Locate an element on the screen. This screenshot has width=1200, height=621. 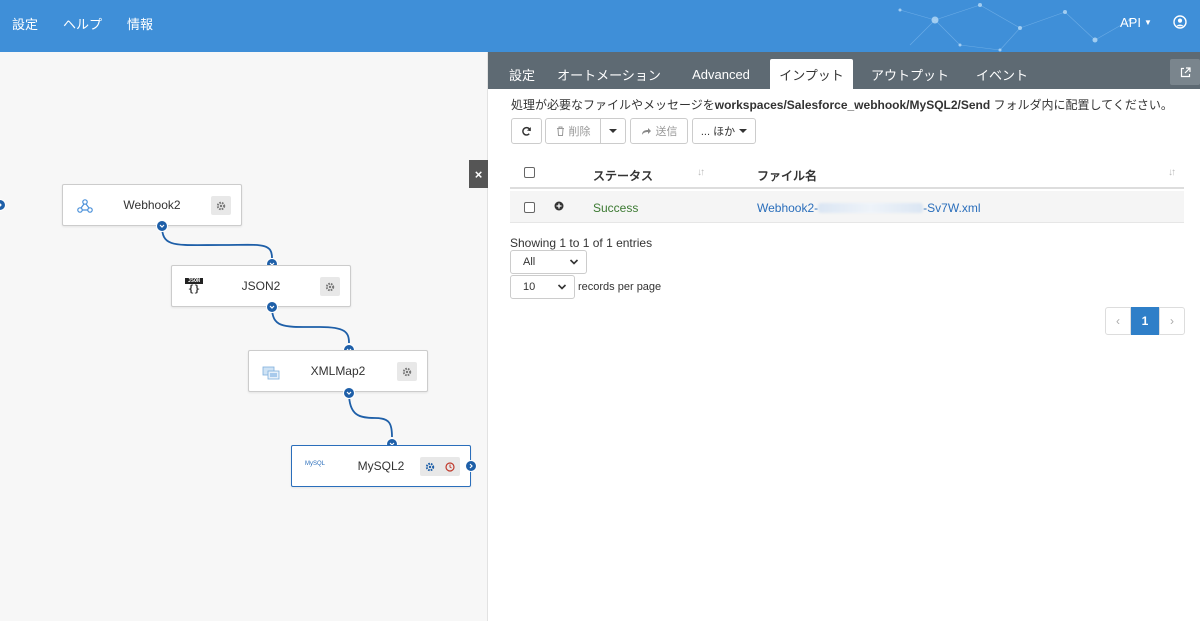
table-row: Success Webhook2- -Sv7W.xml is located at coordinates (847, 207).